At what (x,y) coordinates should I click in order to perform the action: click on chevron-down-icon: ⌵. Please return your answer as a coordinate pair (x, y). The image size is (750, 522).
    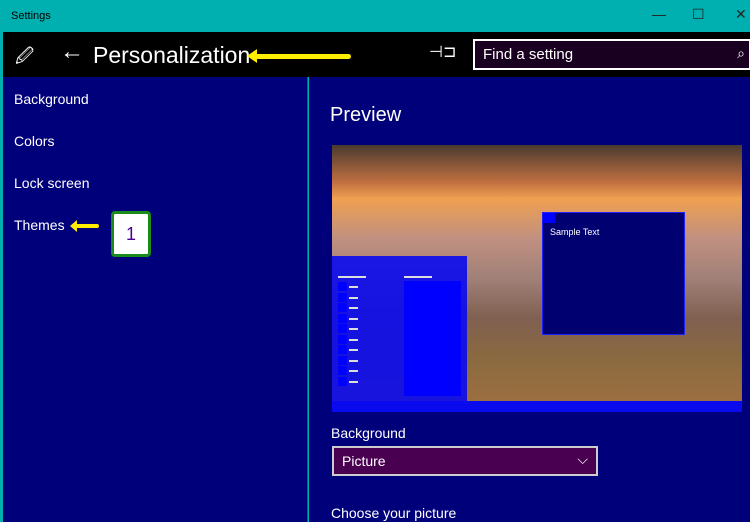
    Looking at the image, I should click on (582, 459).